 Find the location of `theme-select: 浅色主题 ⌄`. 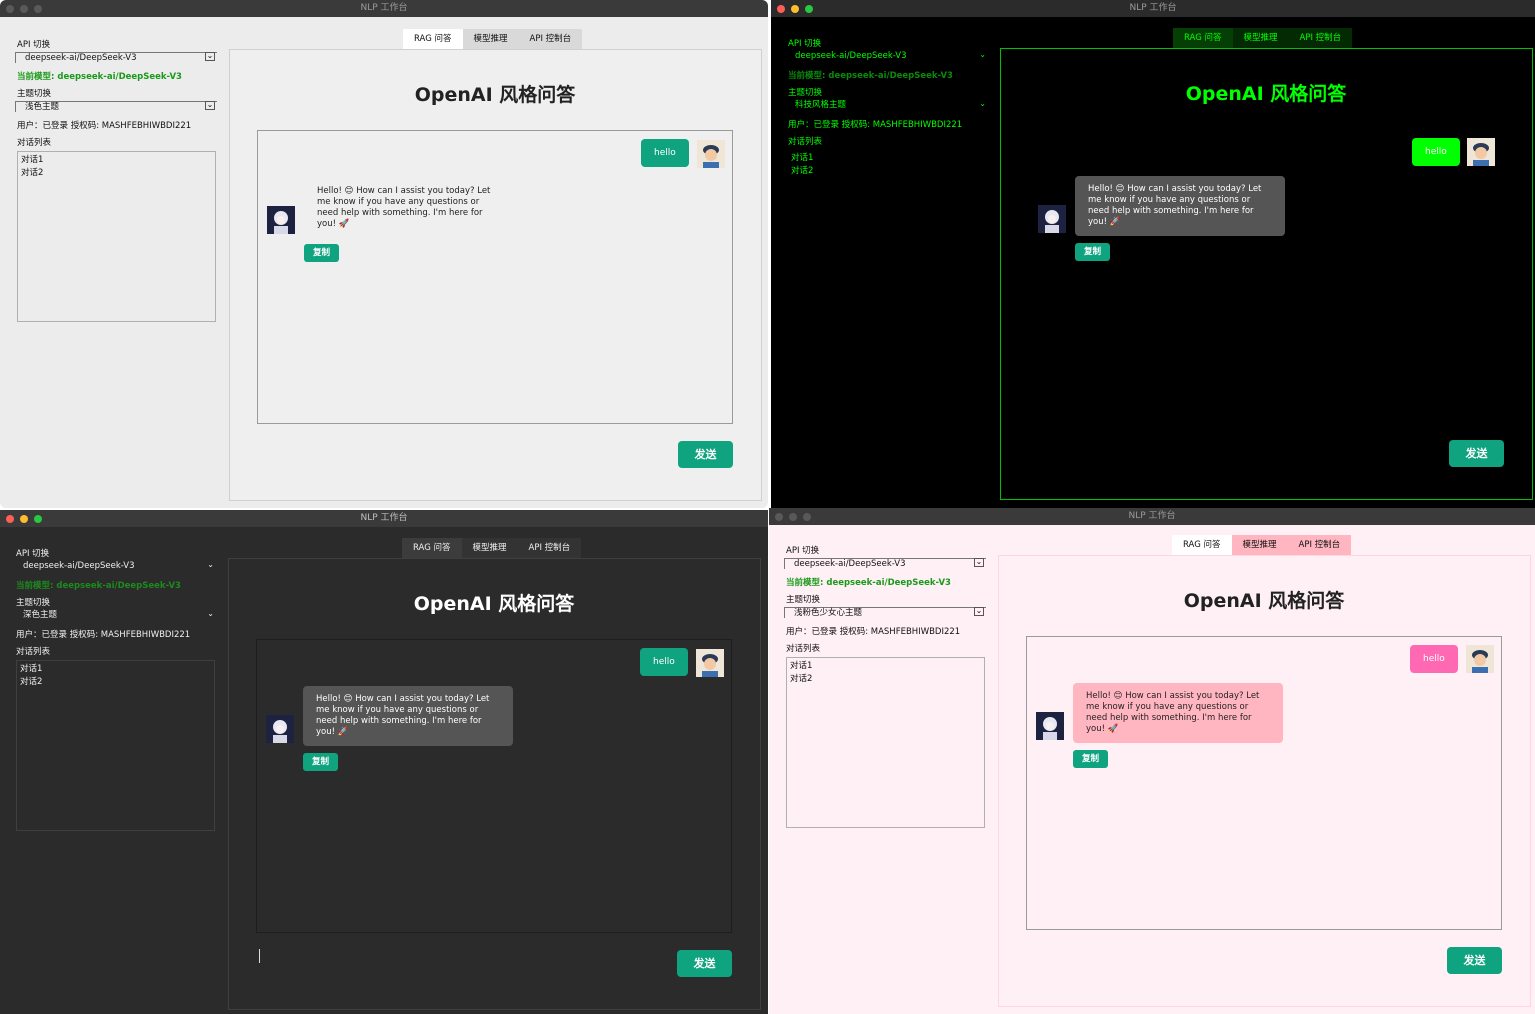

theme-select: 浅色主题 ⌄ is located at coordinates (116, 106).